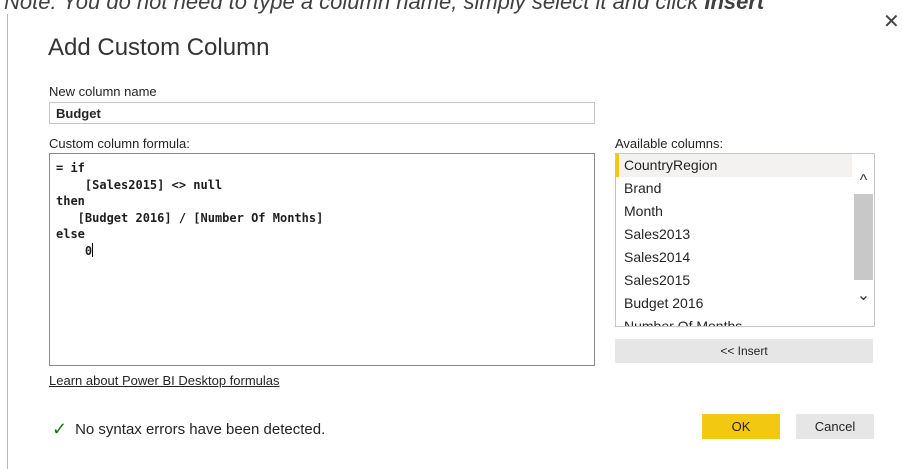 This screenshot has width=902, height=469. I want to click on column-item-sales2014: Sales2014, so click(734, 257).